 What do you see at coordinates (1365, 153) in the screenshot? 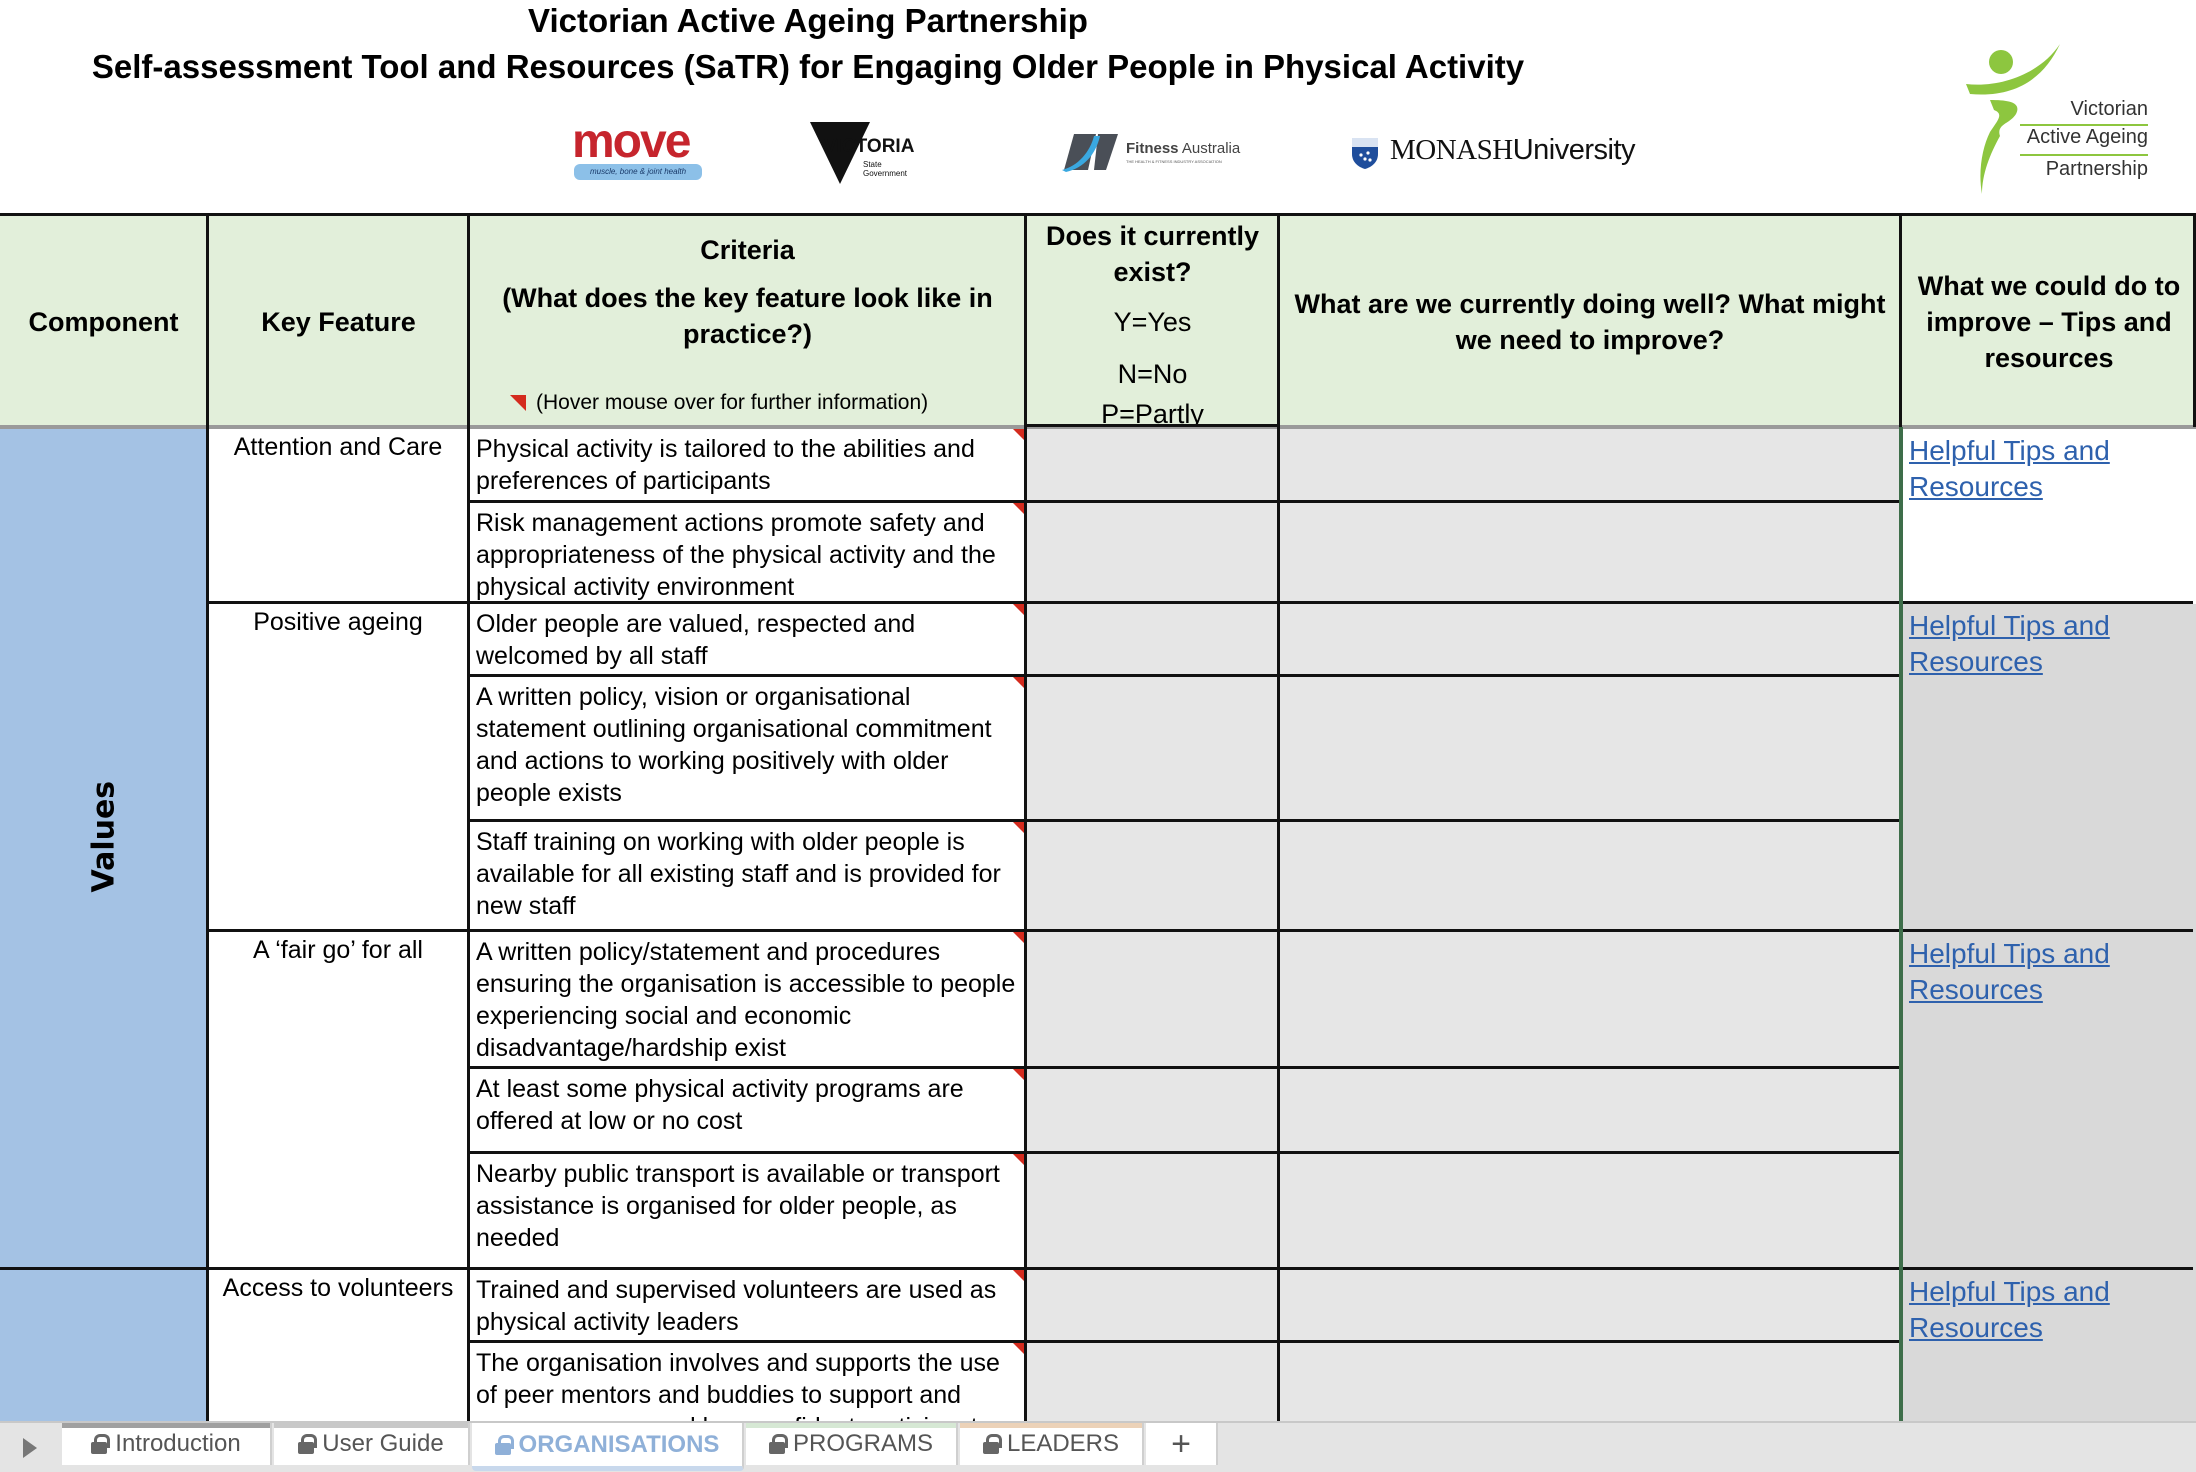
I see `monash-crest-icon` at bounding box center [1365, 153].